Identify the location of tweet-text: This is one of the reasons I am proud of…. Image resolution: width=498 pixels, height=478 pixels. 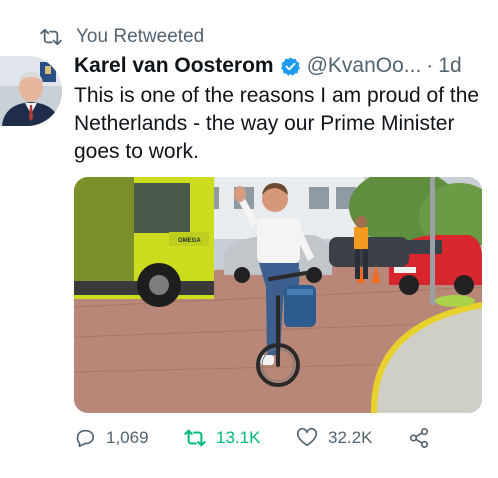
(277, 123).